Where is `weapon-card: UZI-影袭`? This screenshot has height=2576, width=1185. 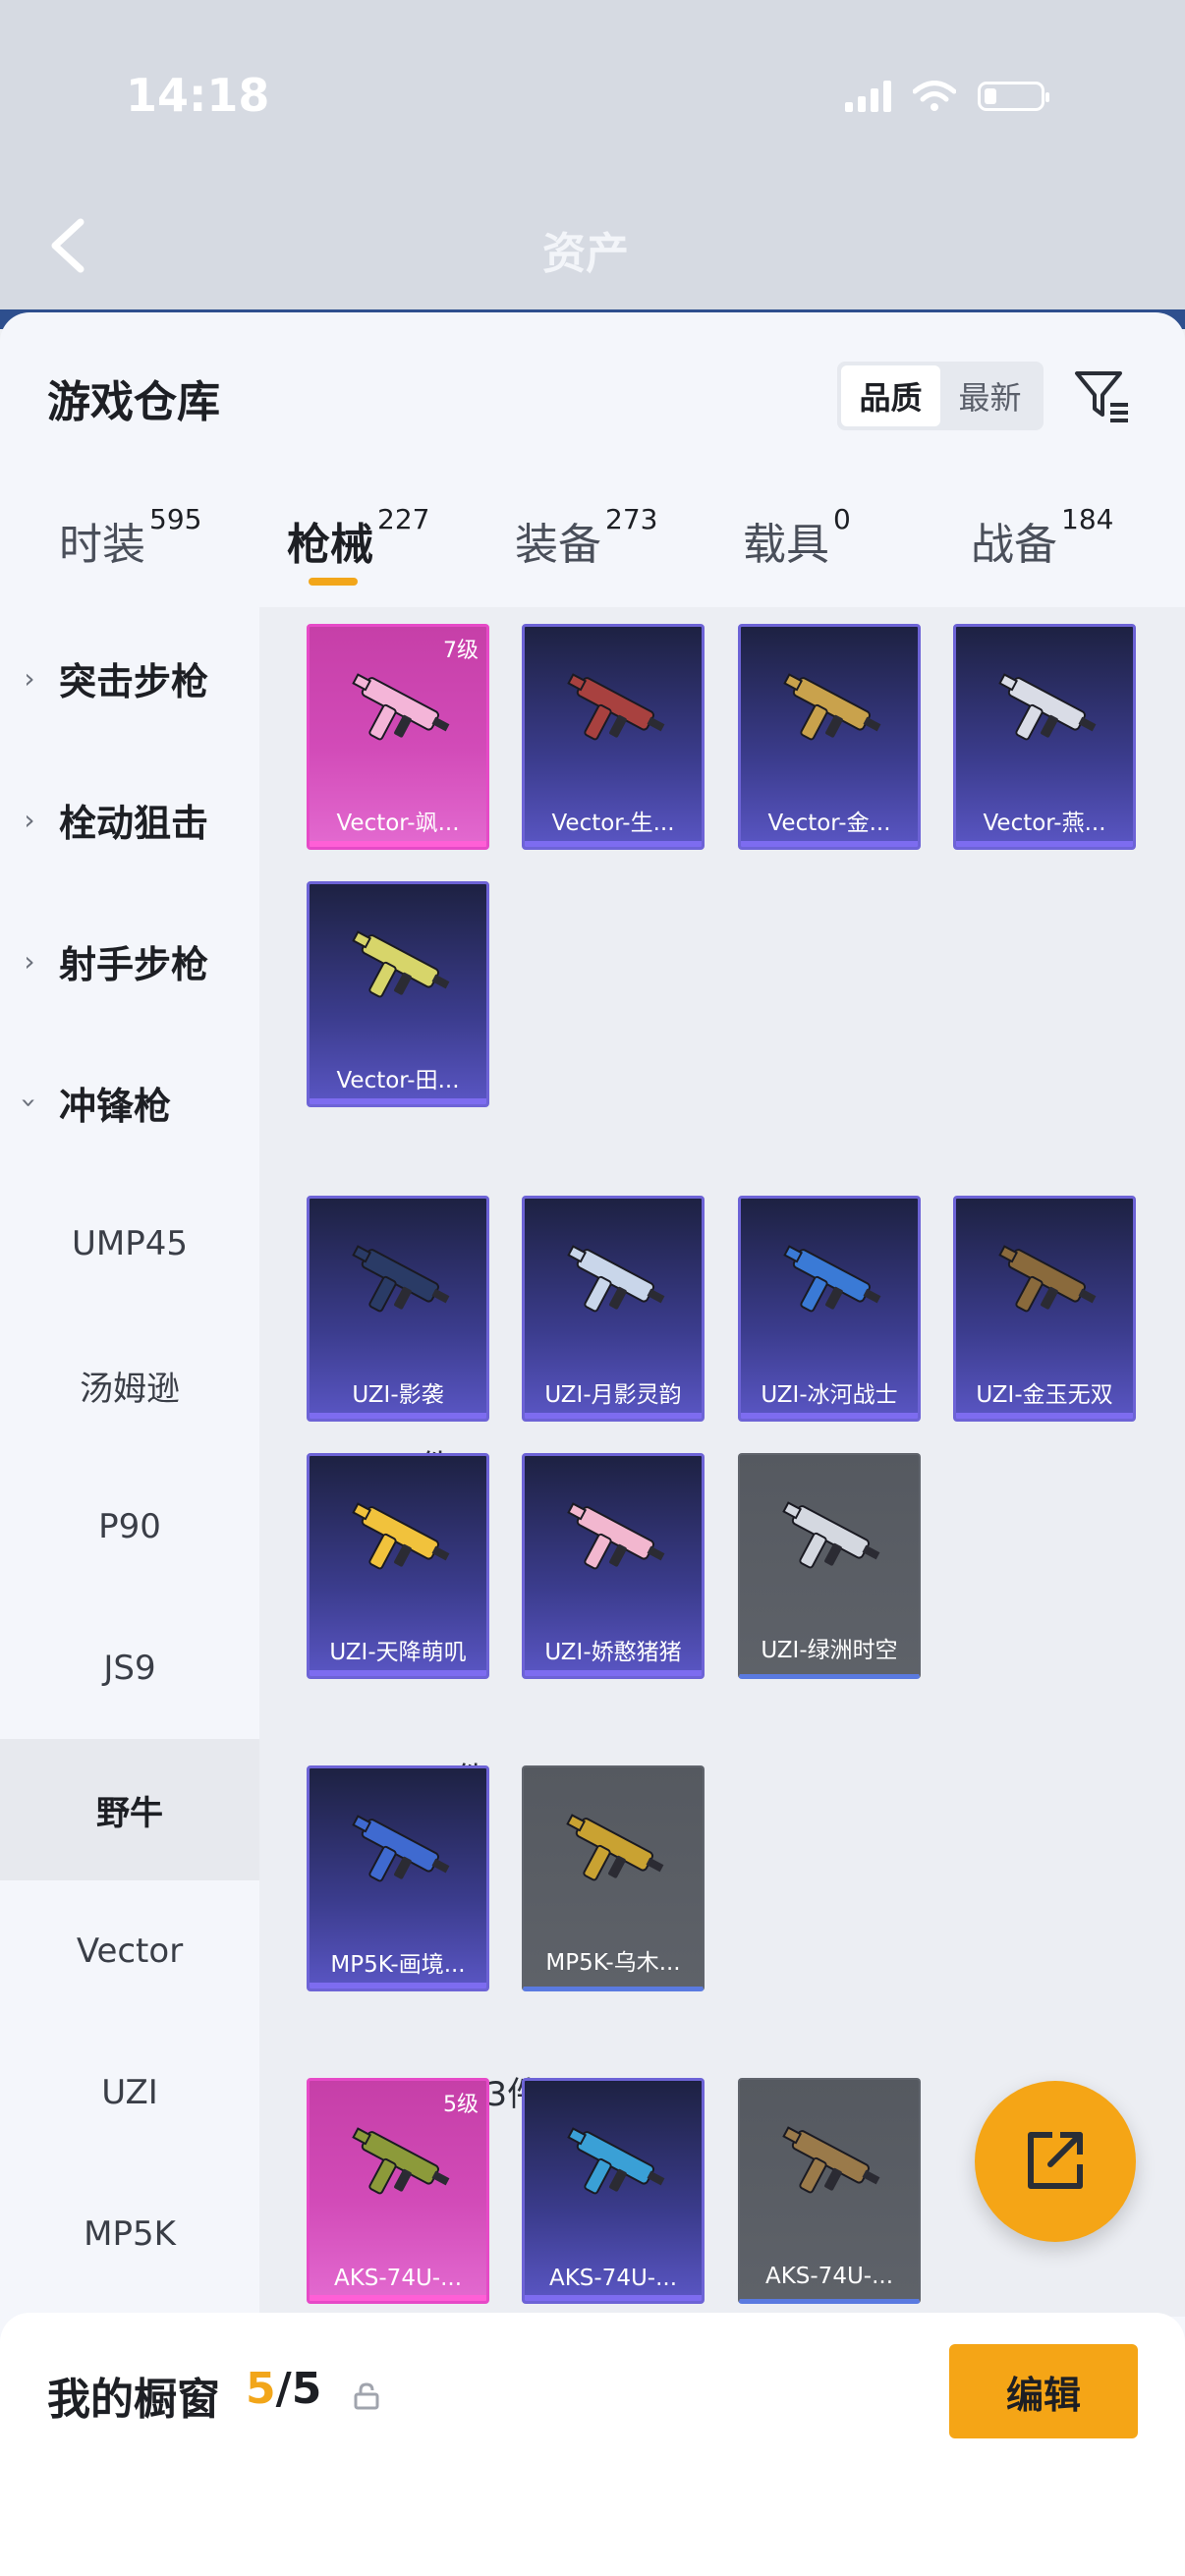
weapon-card: UZI-影袭 is located at coordinates (398, 1309).